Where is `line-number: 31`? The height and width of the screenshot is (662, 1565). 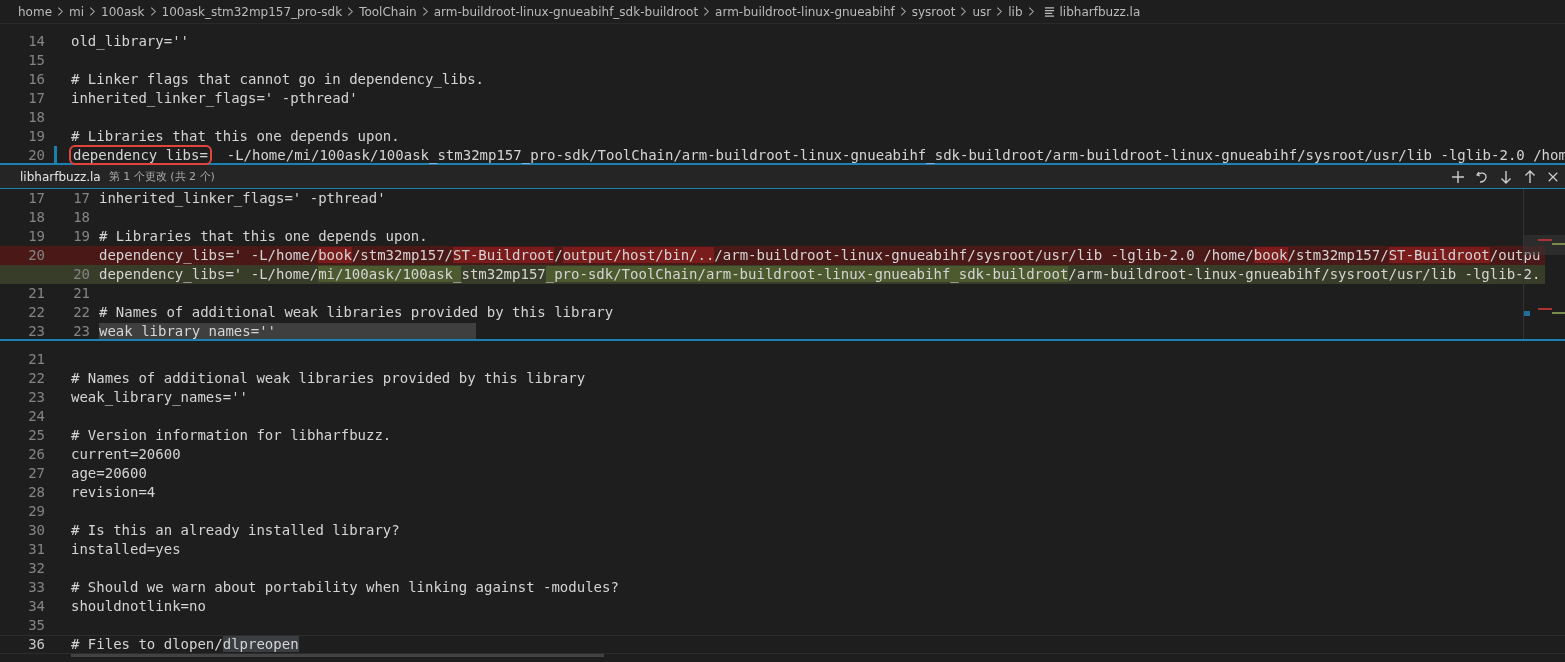 line-number: 31 is located at coordinates (36, 549).